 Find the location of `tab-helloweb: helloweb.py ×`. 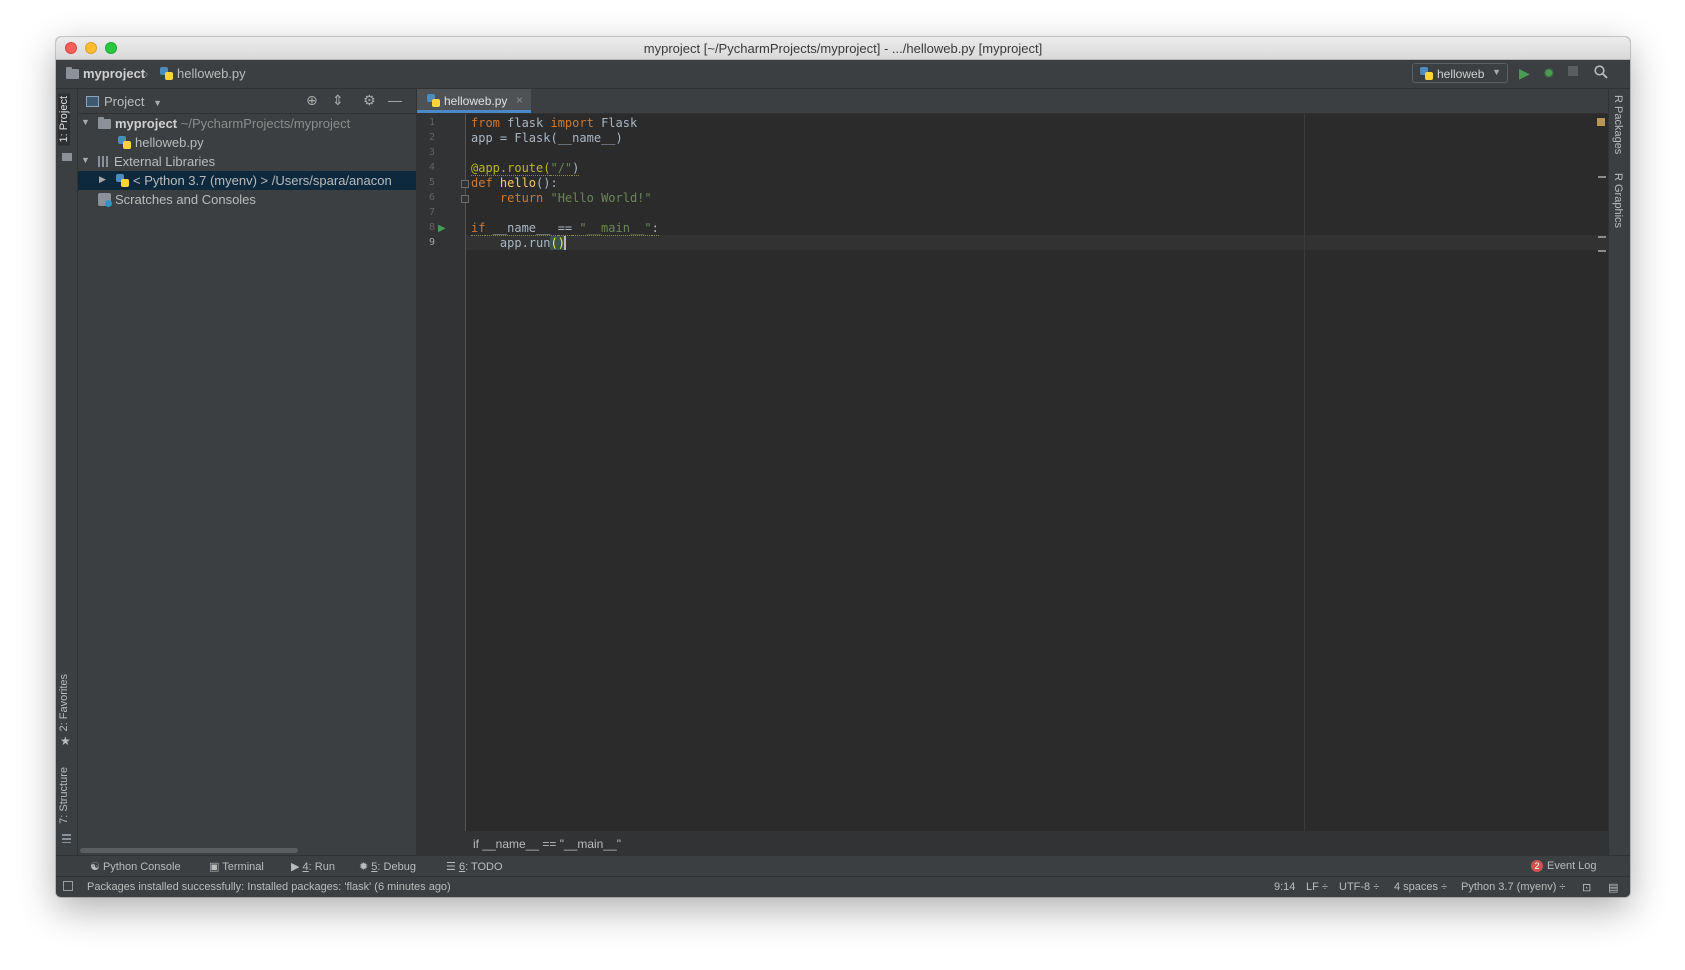

tab-helloweb: helloweb.py × is located at coordinates (474, 101).